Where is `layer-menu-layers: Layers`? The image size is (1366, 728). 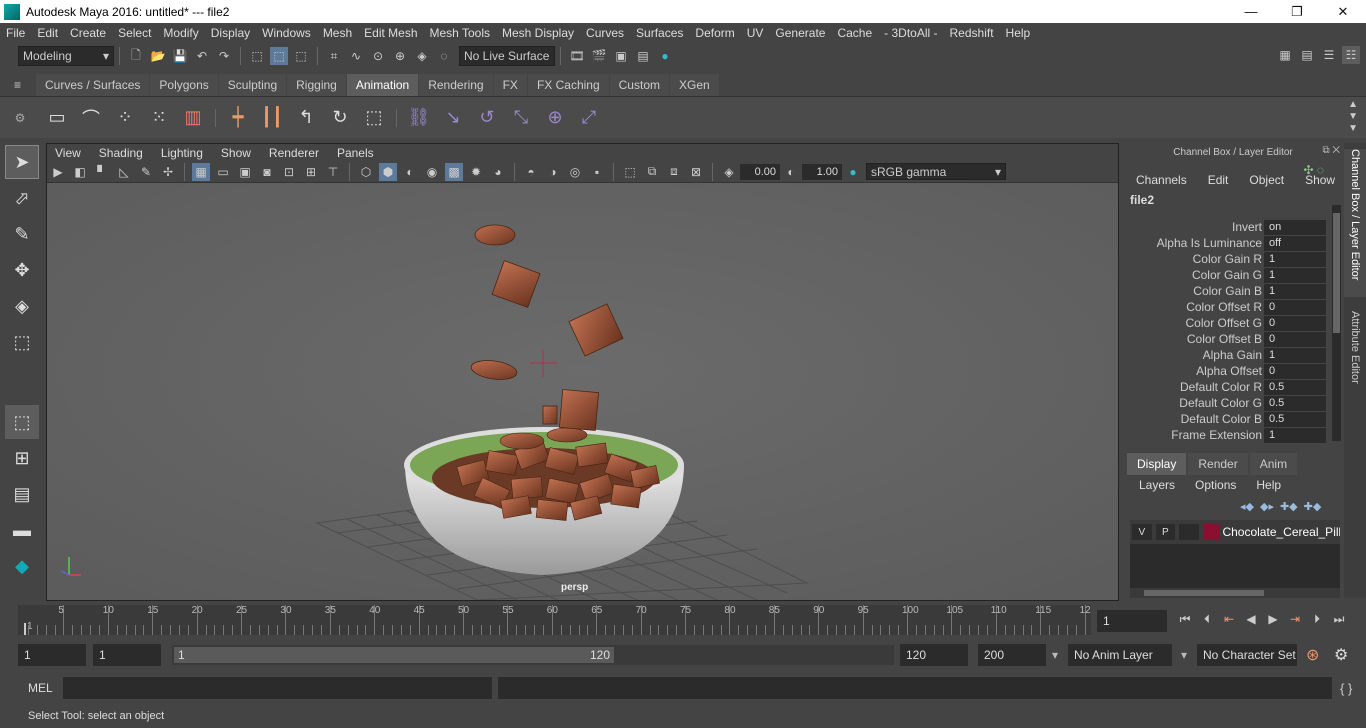
layer-menu-layers: Layers is located at coordinates (1155, 485).